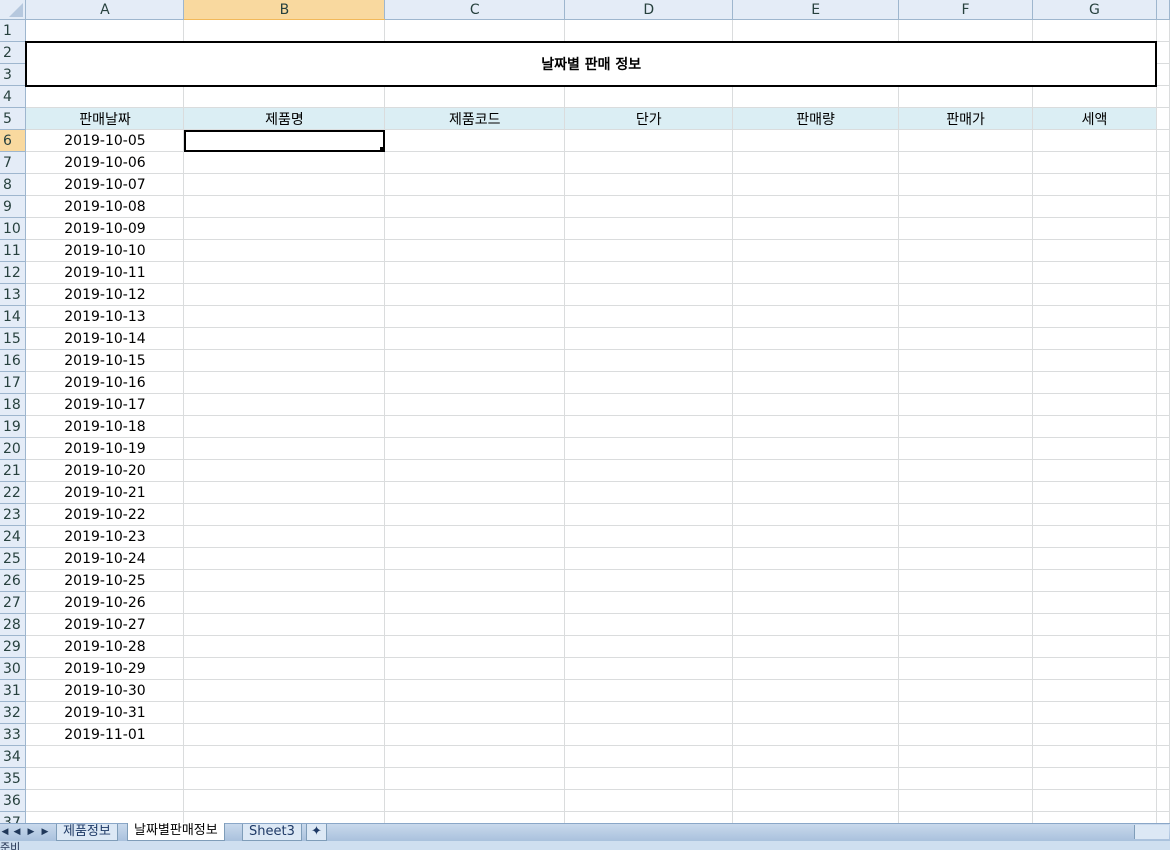 The width and height of the screenshot is (1170, 850). Describe the element at coordinates (13, 10) in the screenshot. I see `select-all-corner` at that location.